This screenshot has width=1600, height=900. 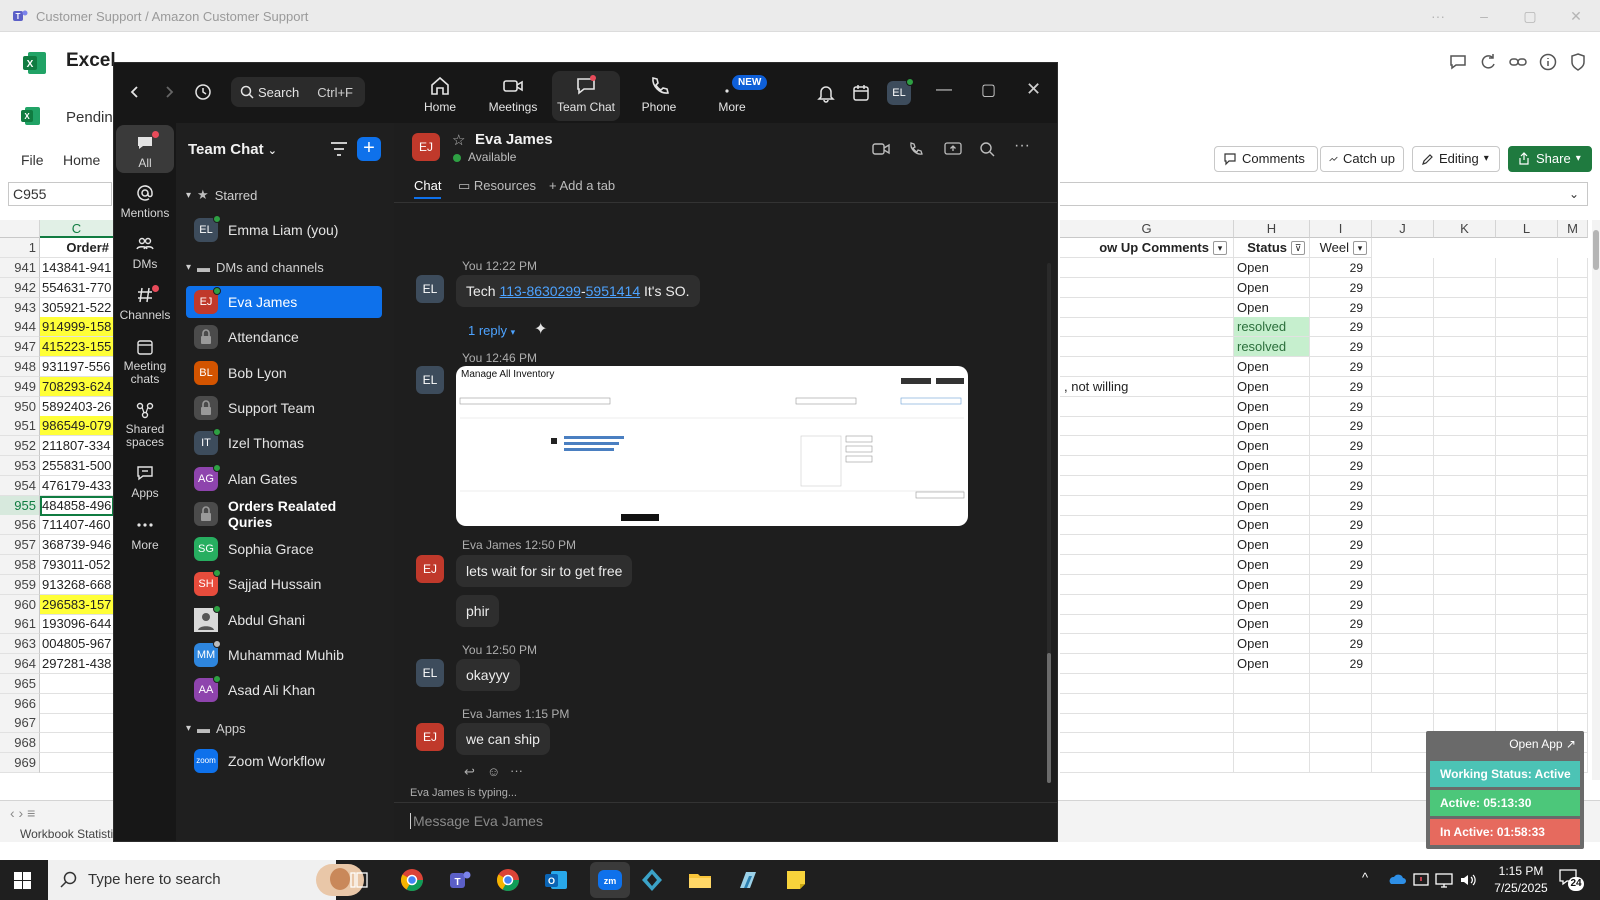 What do you see at coordinates (1548, 62) in the screenshot?
I see `info-icon` at bounding box center [1548, 62].